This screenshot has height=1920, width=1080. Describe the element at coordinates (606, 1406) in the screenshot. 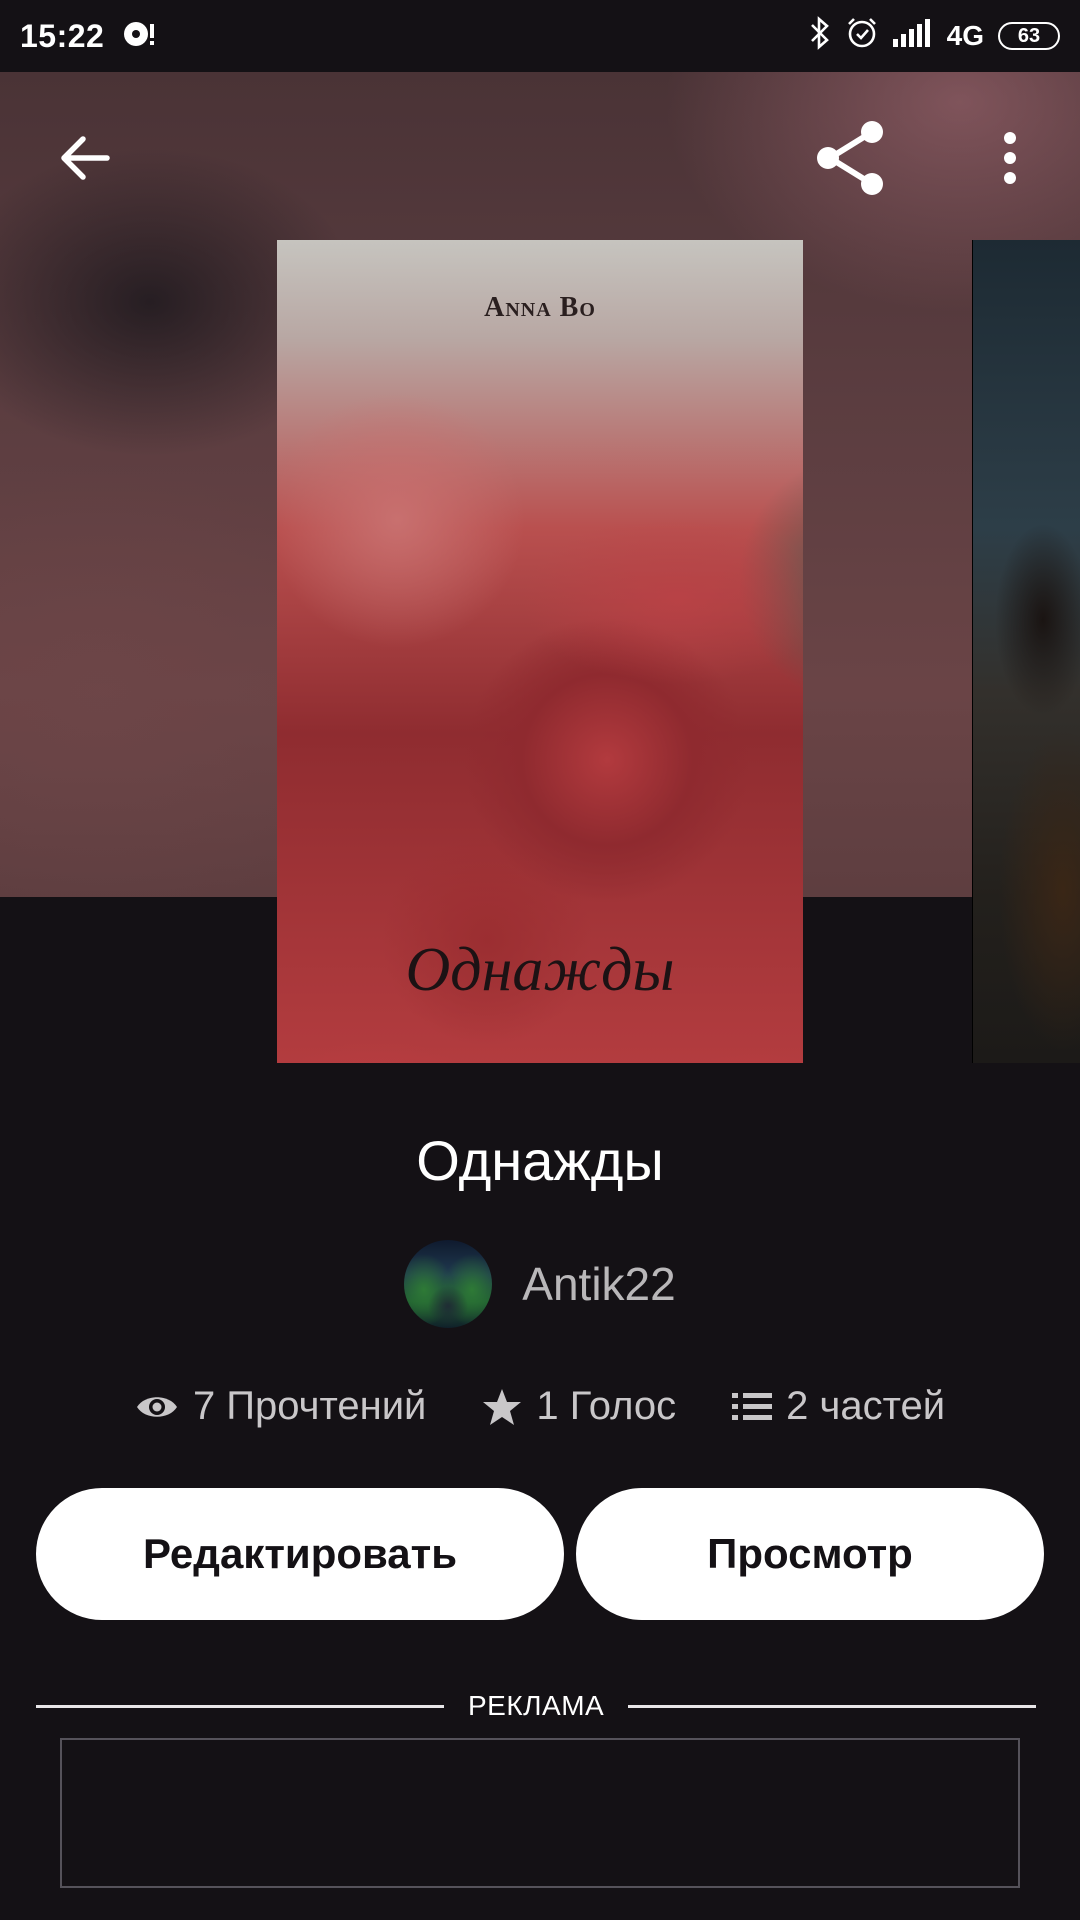

I see `votes-count: 1 Голос` at that location.